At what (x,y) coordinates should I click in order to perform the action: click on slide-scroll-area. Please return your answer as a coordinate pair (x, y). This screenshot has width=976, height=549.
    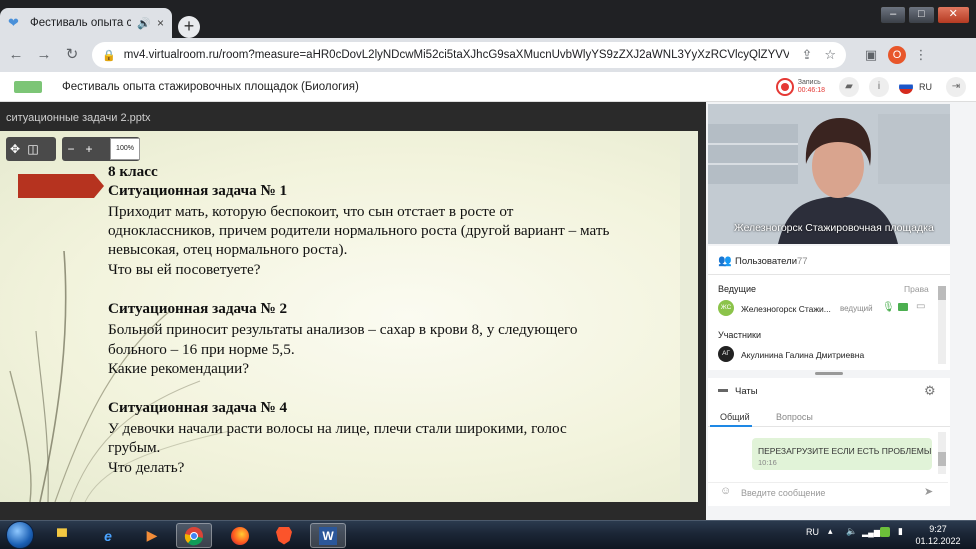
    Looking at the image, I should click on (689, 316).